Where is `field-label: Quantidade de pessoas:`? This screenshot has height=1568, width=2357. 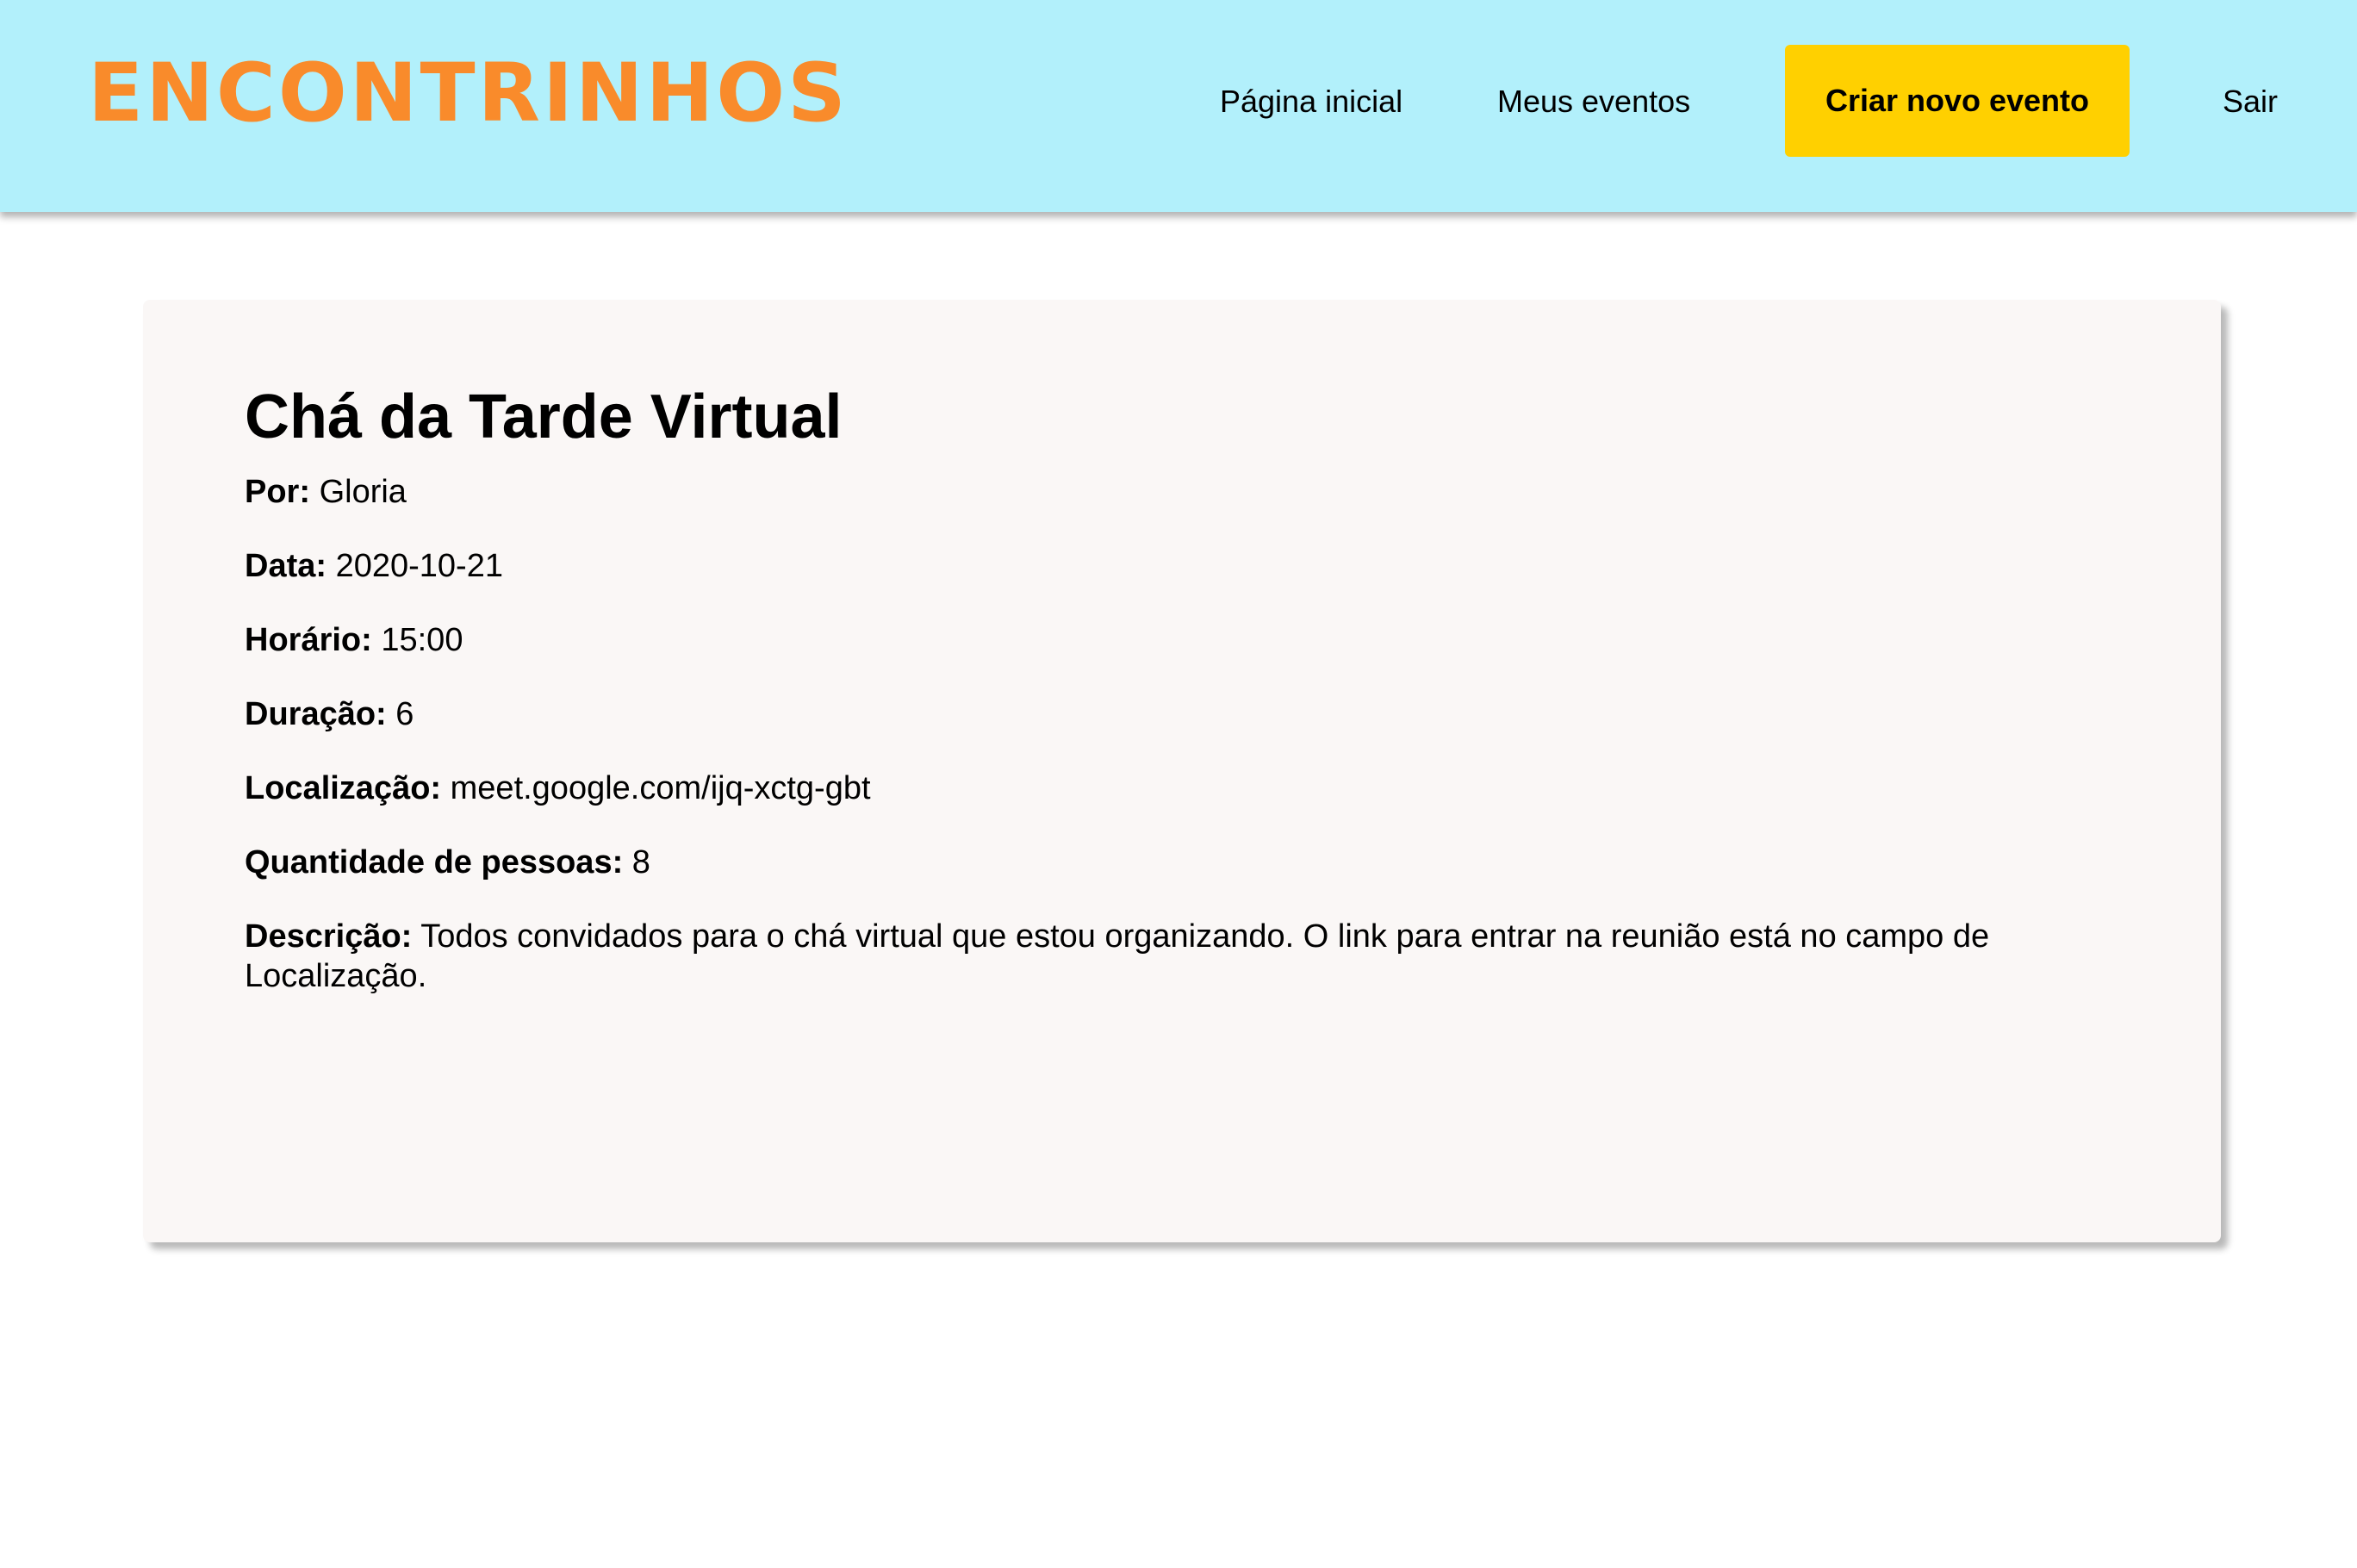
field-label: Quantidade de pessoas: is located at coordinates (434, 862).